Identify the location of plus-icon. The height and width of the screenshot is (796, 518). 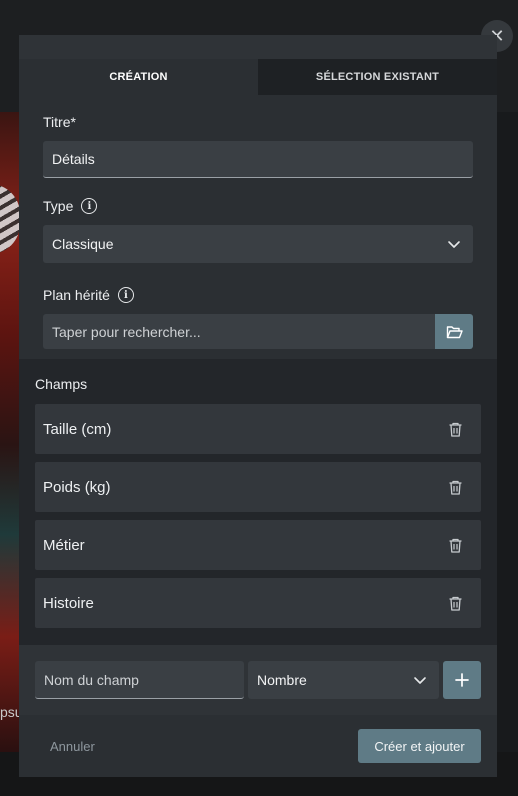
(462, 680).